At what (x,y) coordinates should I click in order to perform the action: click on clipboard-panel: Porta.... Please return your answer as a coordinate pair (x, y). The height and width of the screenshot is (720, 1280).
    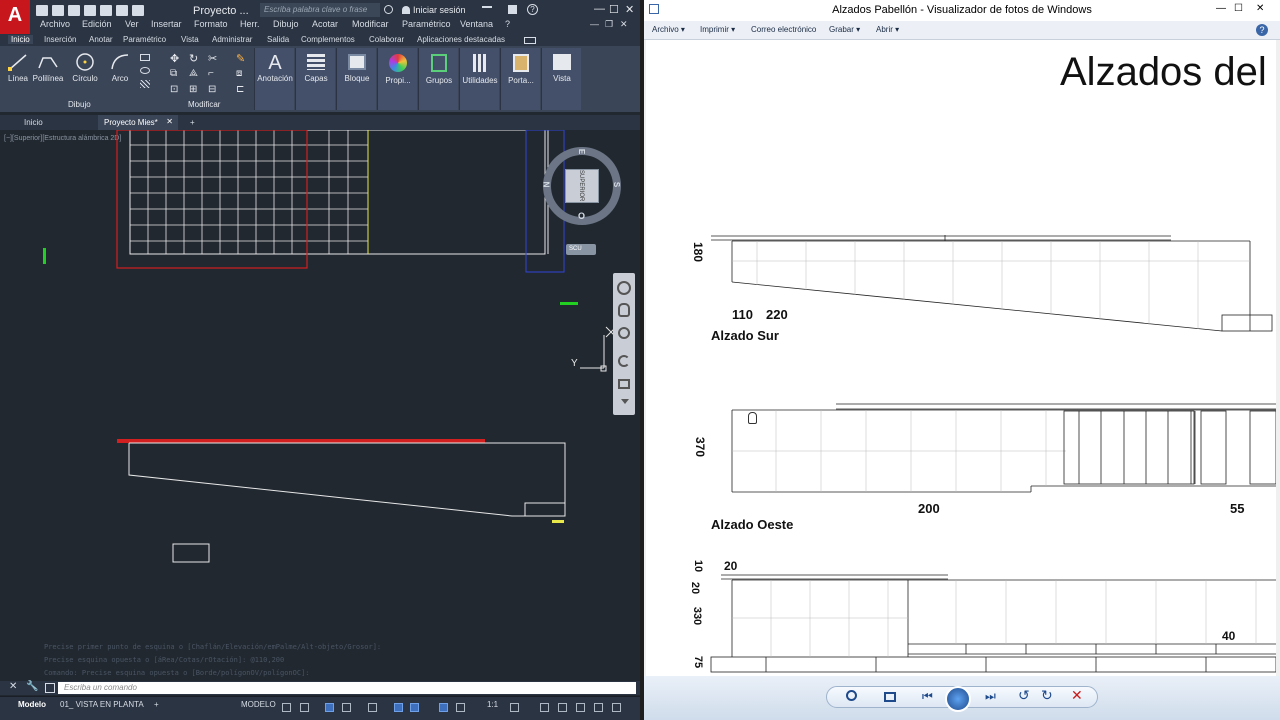
    Looking at the image, I should click on (520, 79).